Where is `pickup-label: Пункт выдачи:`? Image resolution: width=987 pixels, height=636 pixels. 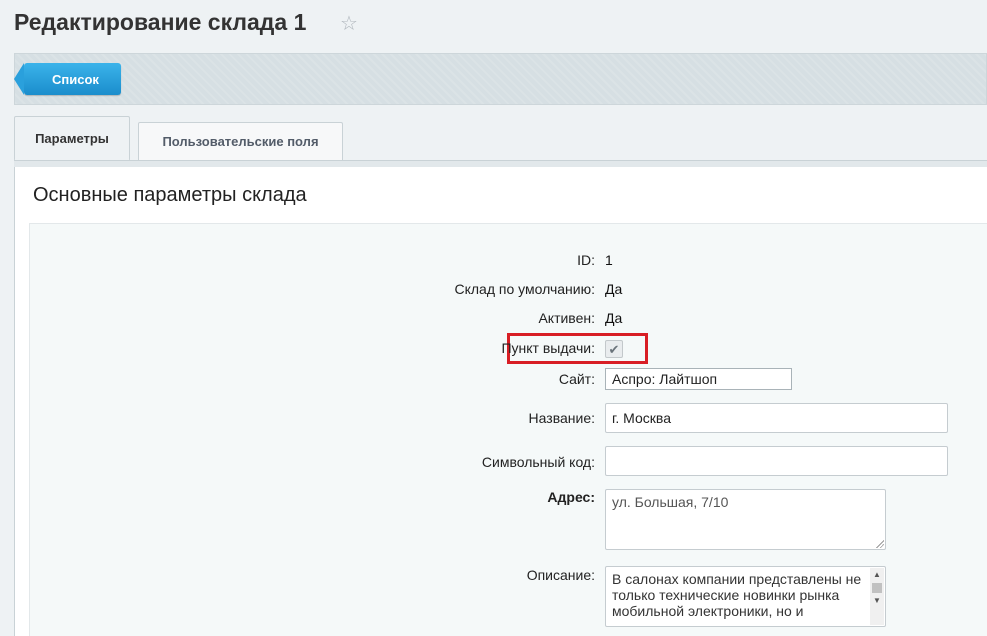
pickup-label: Пункт выдачи: is located at coordinates (548, 348).